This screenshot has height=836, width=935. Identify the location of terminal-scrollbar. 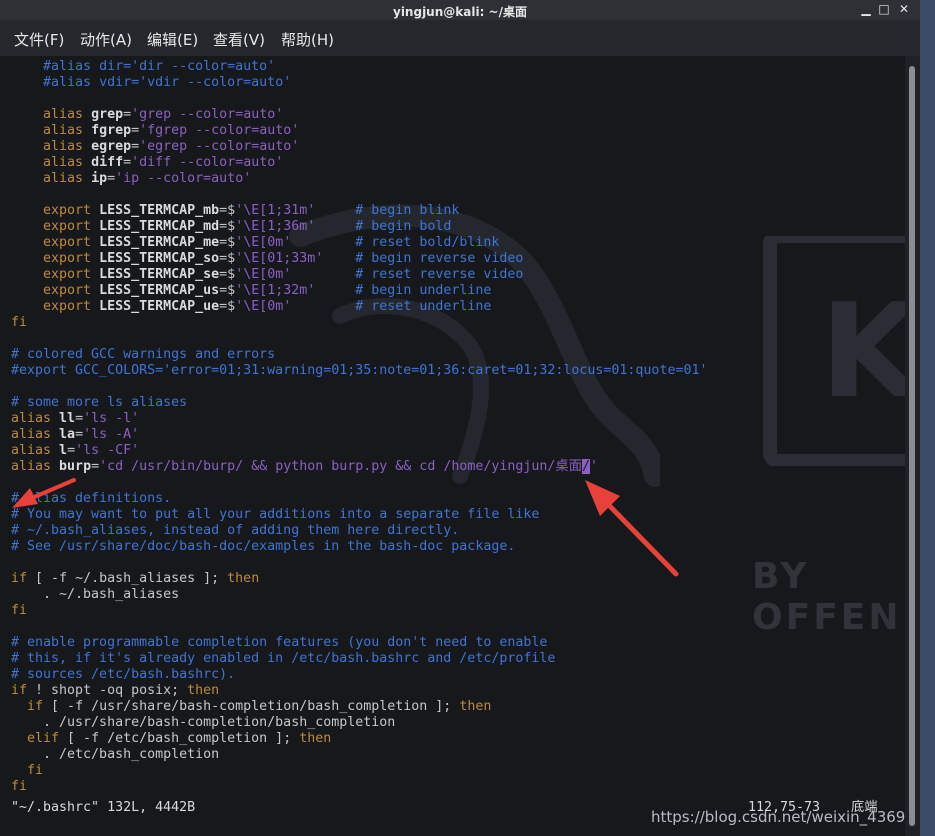
(912, 446).